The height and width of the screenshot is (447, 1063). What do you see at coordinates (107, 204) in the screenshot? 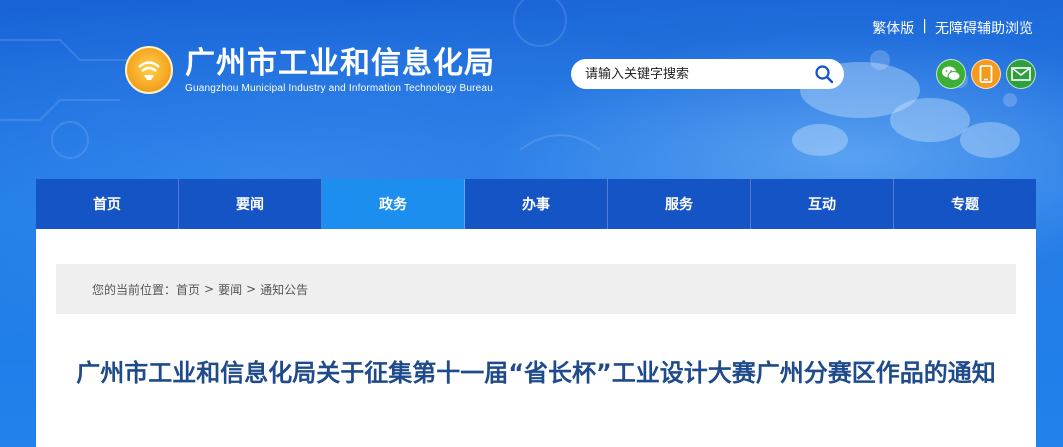
I see `nav-item-home: 首页` at bounding box center [107, 204].